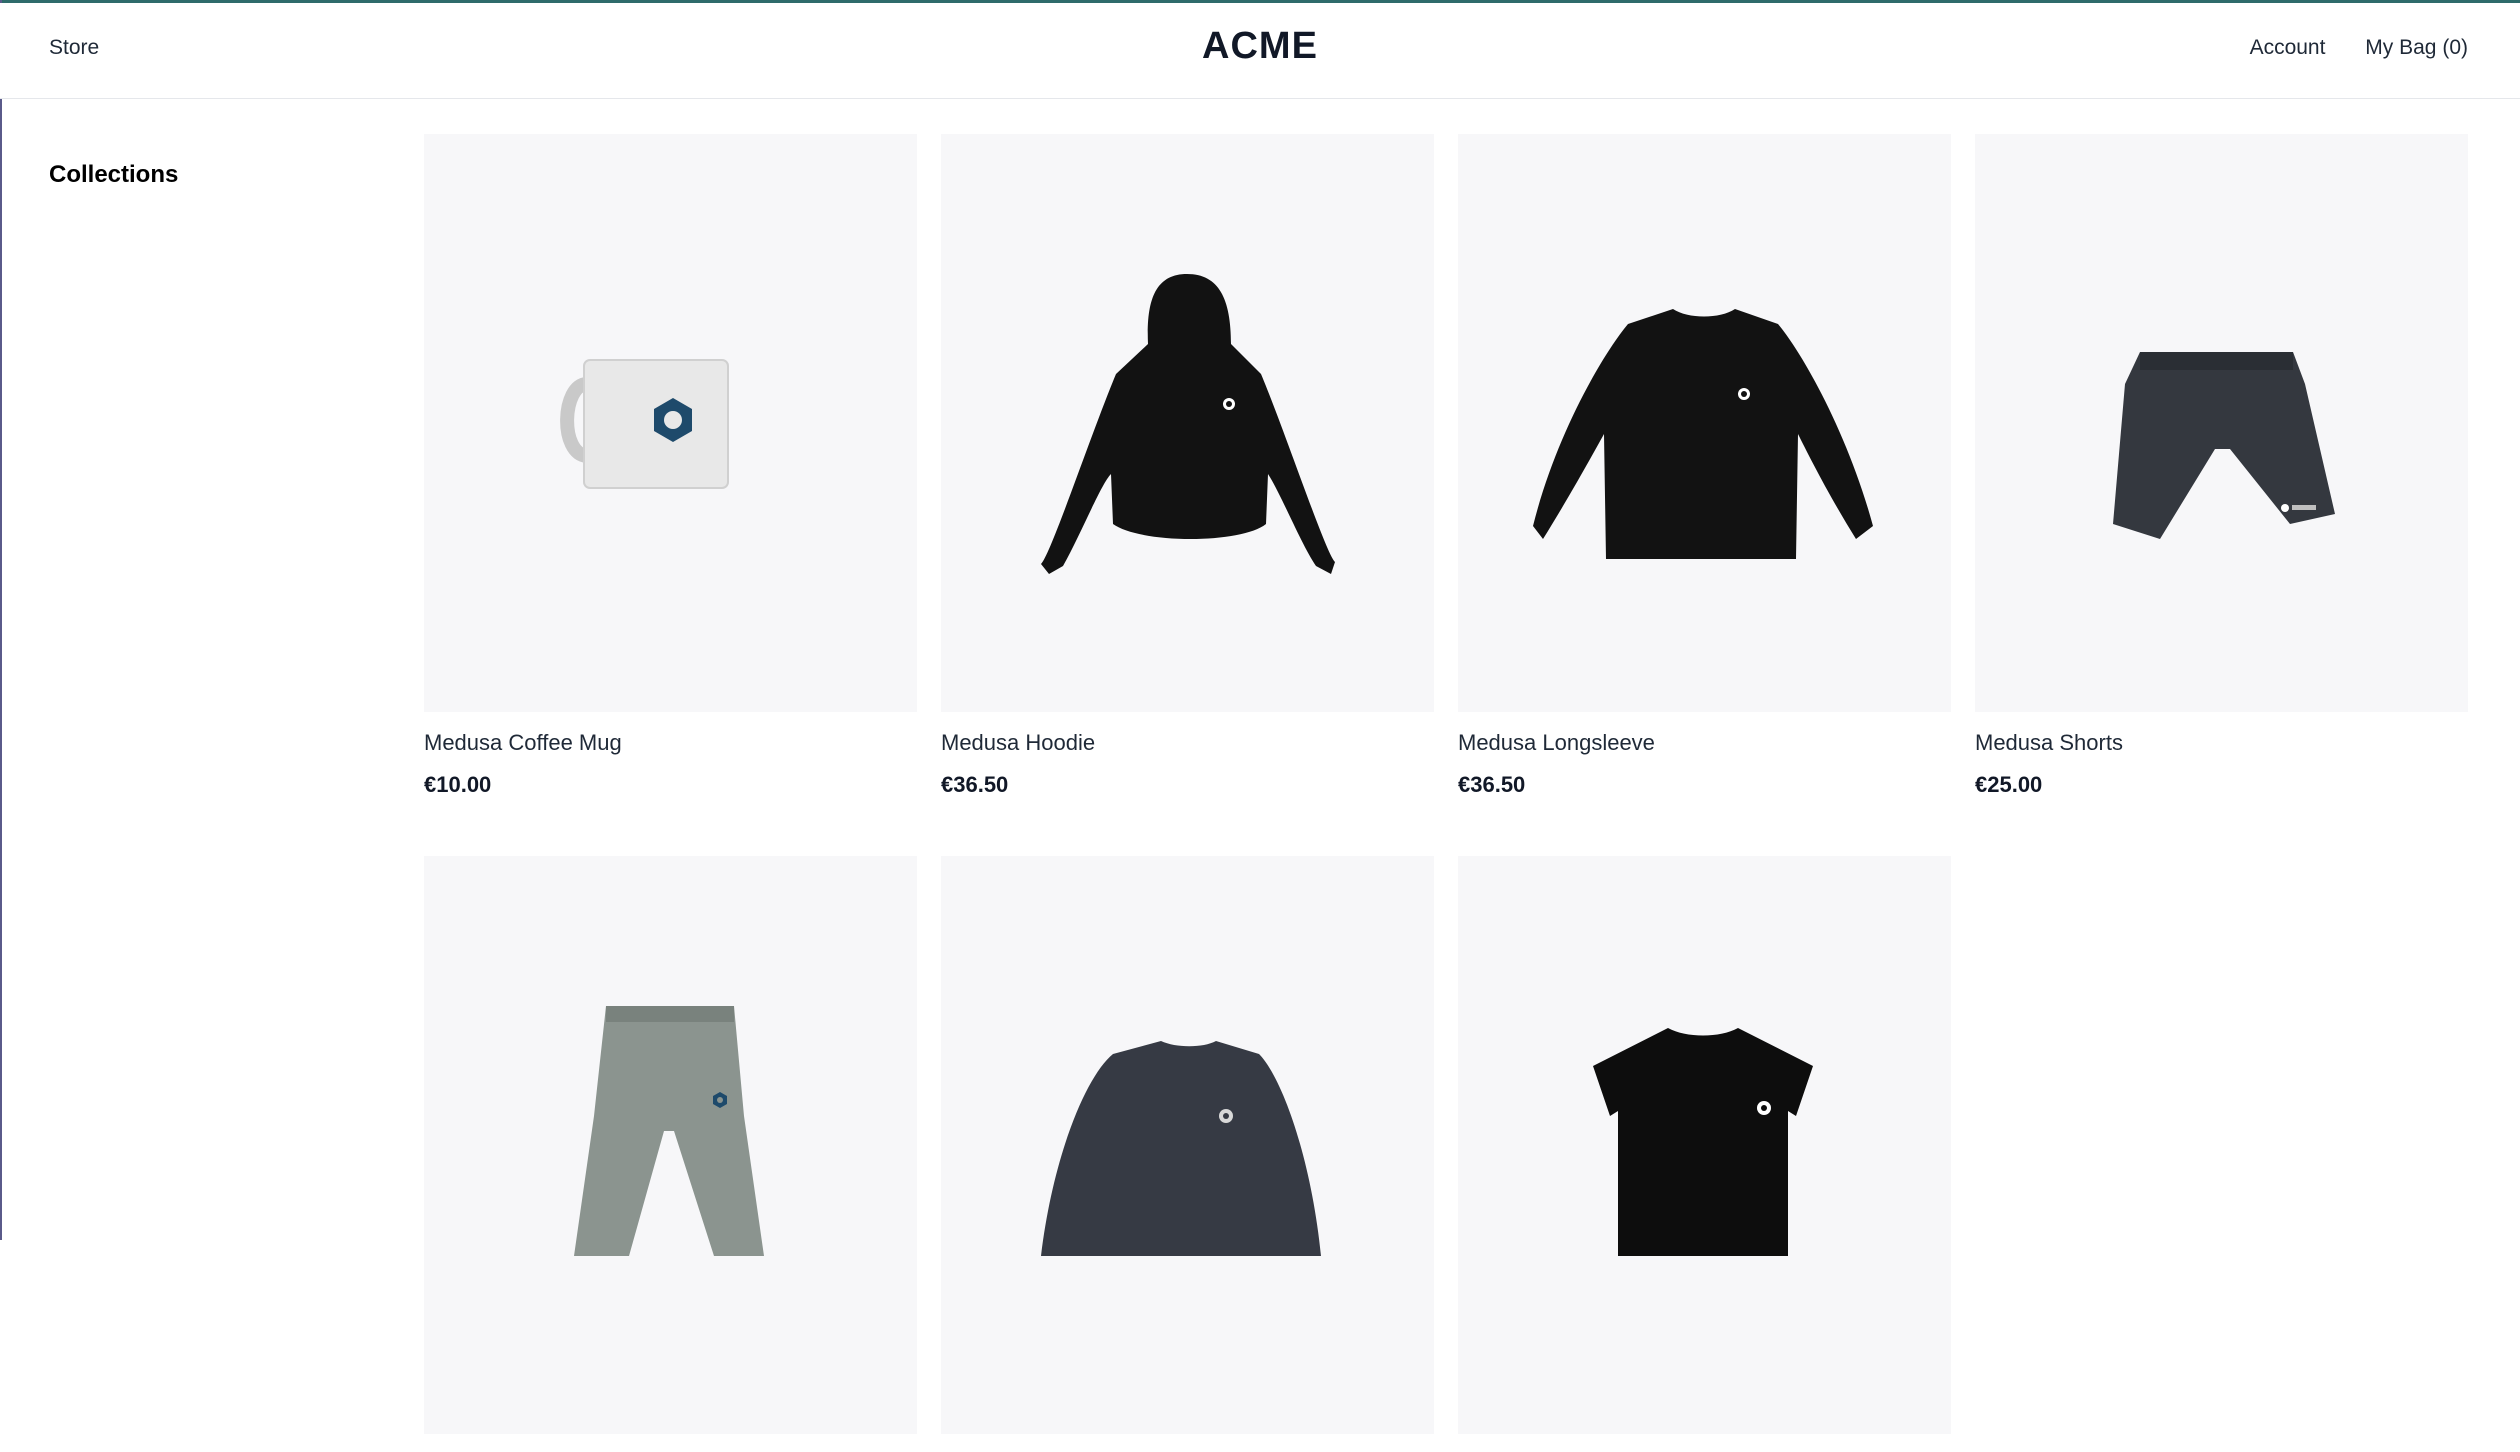  I want to click on nav-right: Account My Bag (0), so click(2342, 48).